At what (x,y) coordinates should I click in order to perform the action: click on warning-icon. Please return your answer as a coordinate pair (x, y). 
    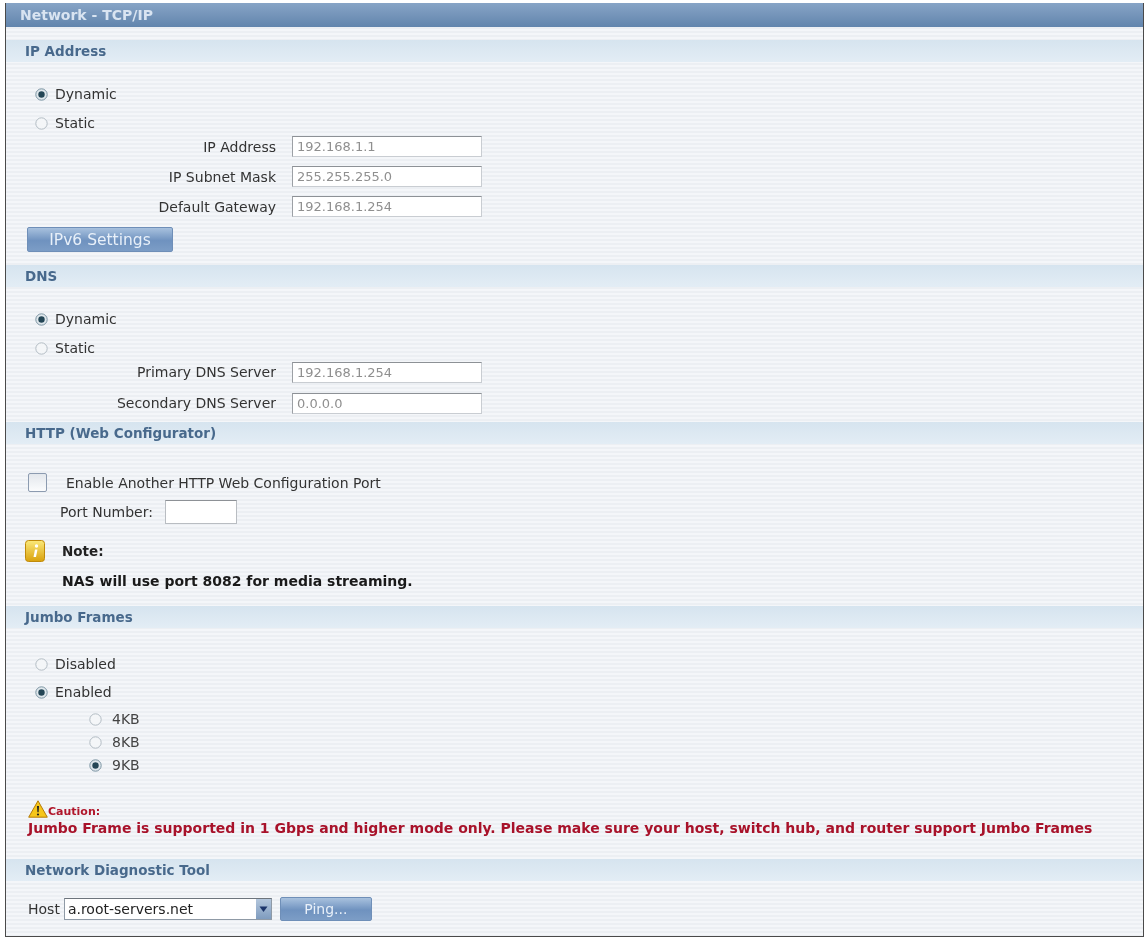
    Looking at the image, I should click on (38, 809).